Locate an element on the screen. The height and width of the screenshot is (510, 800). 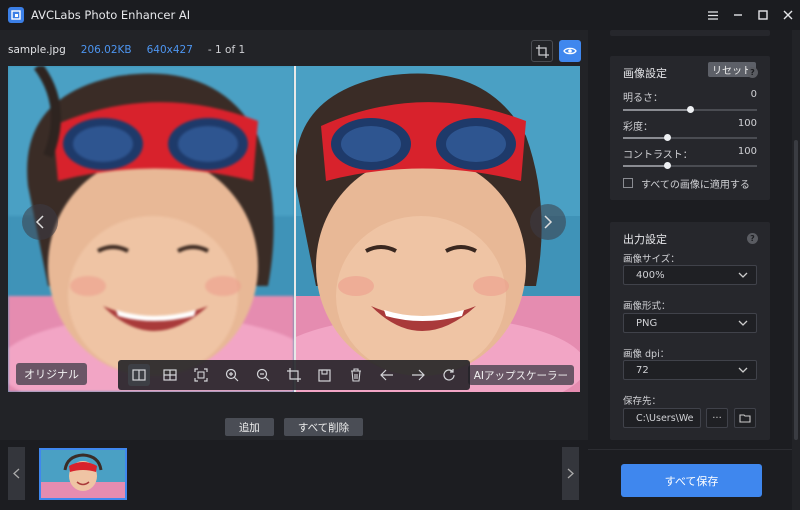
file-name: sample.jpg is located at coordinates (37, 50).